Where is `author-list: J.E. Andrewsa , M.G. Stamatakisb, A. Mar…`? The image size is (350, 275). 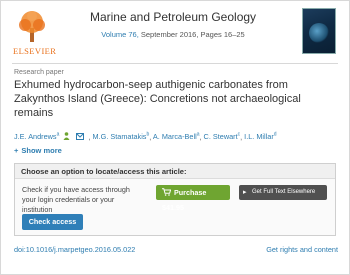
author-list: J.E. Andrewsa , M.G. Stamatakisb, A. Mar… is located at coordinates (145, 137).